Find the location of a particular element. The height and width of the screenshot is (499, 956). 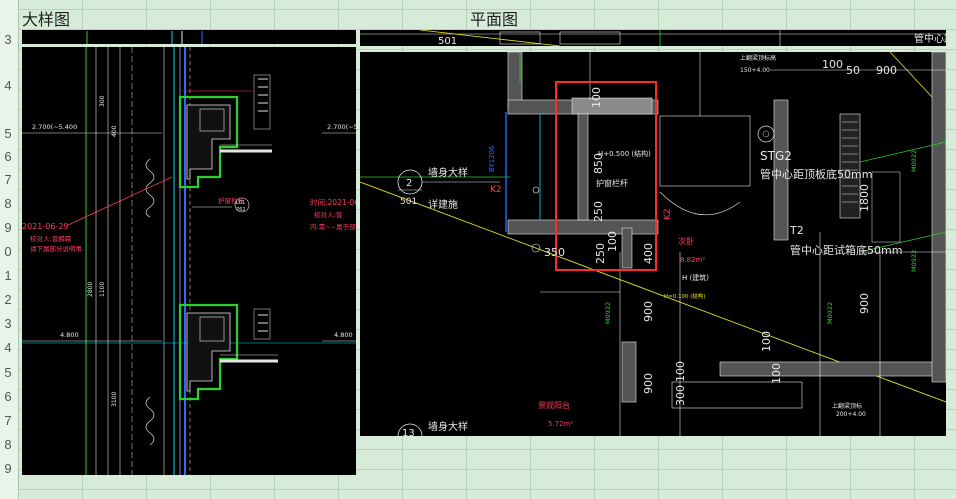

dim-50: 50 is located at coordinates (853, 70).